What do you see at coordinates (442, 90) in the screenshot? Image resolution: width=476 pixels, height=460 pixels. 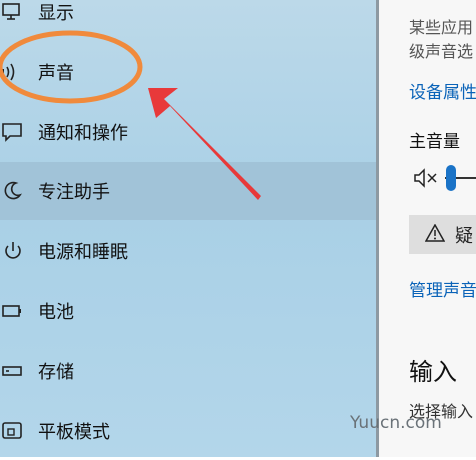 I see `device-properties-link: 设备属性` at bounding box center [442, 90].